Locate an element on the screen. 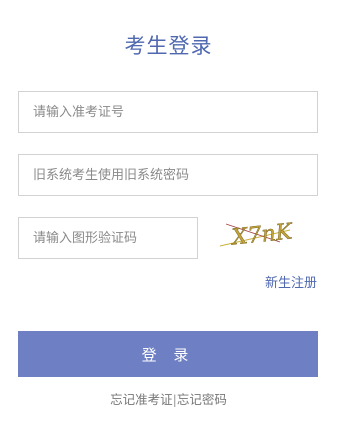  captcha-input is located at coordinates (108, 238).